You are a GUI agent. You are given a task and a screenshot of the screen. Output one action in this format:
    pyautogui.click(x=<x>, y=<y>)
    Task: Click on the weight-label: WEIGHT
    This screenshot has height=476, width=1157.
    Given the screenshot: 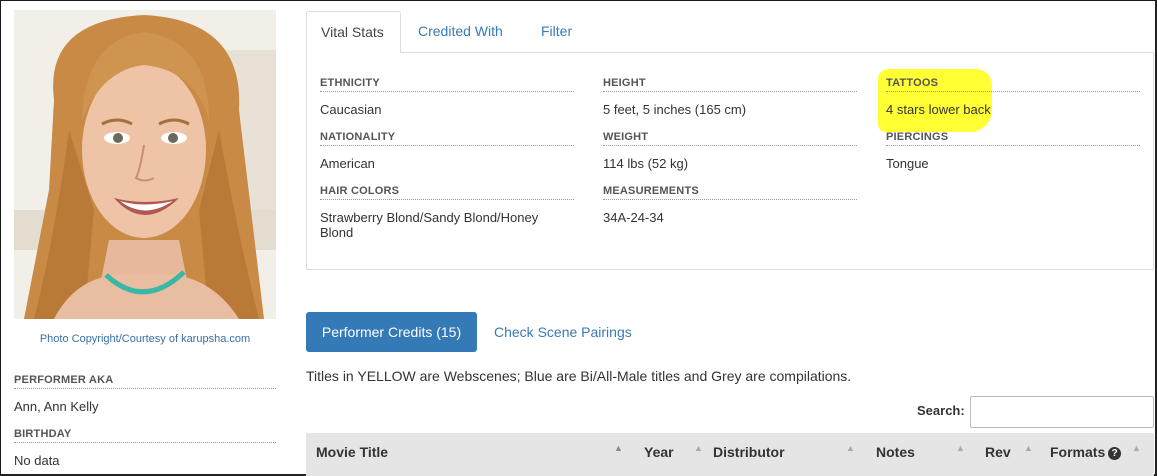 What is the action you would take?
    pyautogui.click(x=730, y=138)
    